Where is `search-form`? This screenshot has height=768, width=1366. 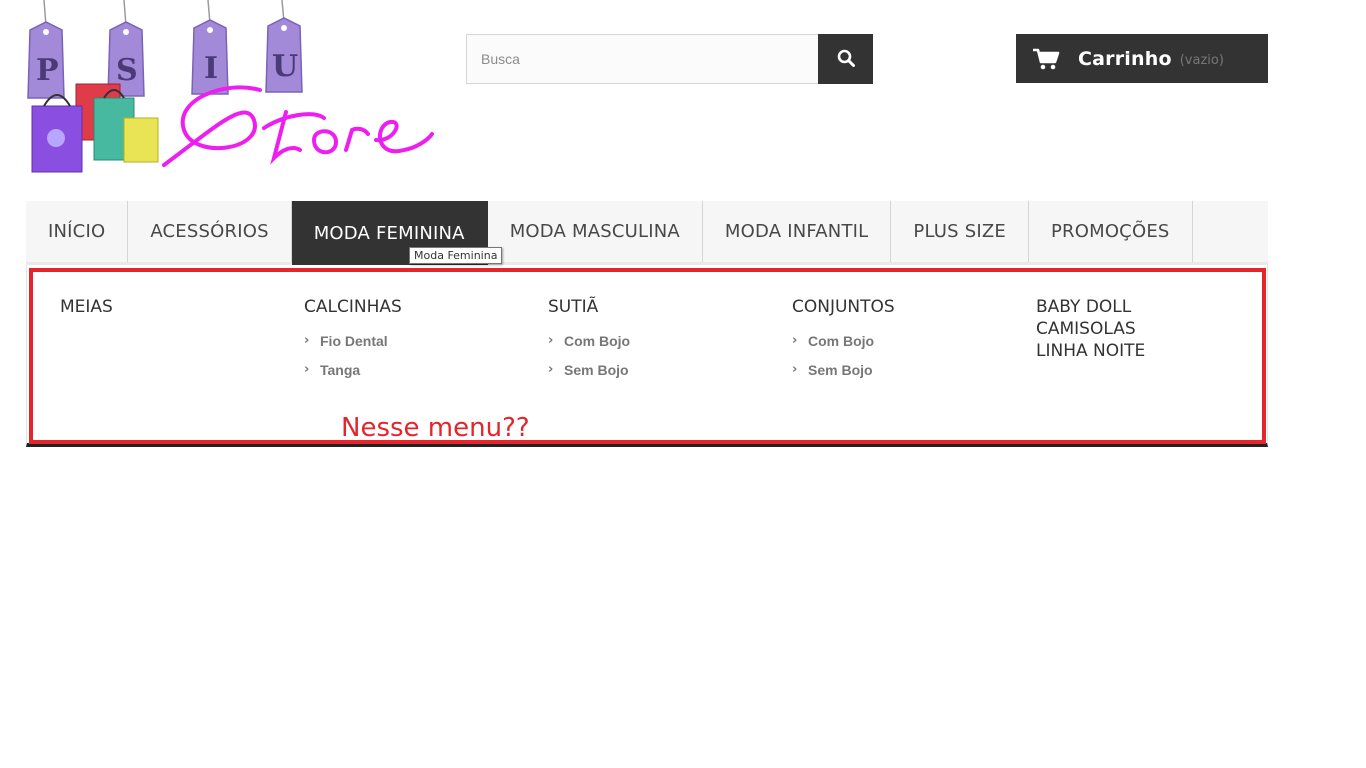 search-form is located at coordinates (669, 59).